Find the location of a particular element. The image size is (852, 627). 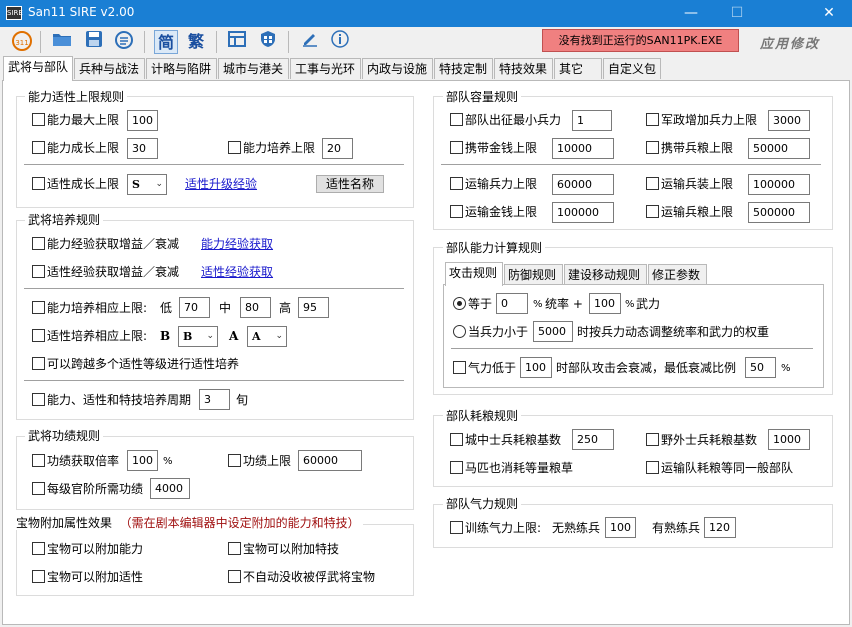

tab-works-auras: 工事与光环 is located at coordinates (325, 68).